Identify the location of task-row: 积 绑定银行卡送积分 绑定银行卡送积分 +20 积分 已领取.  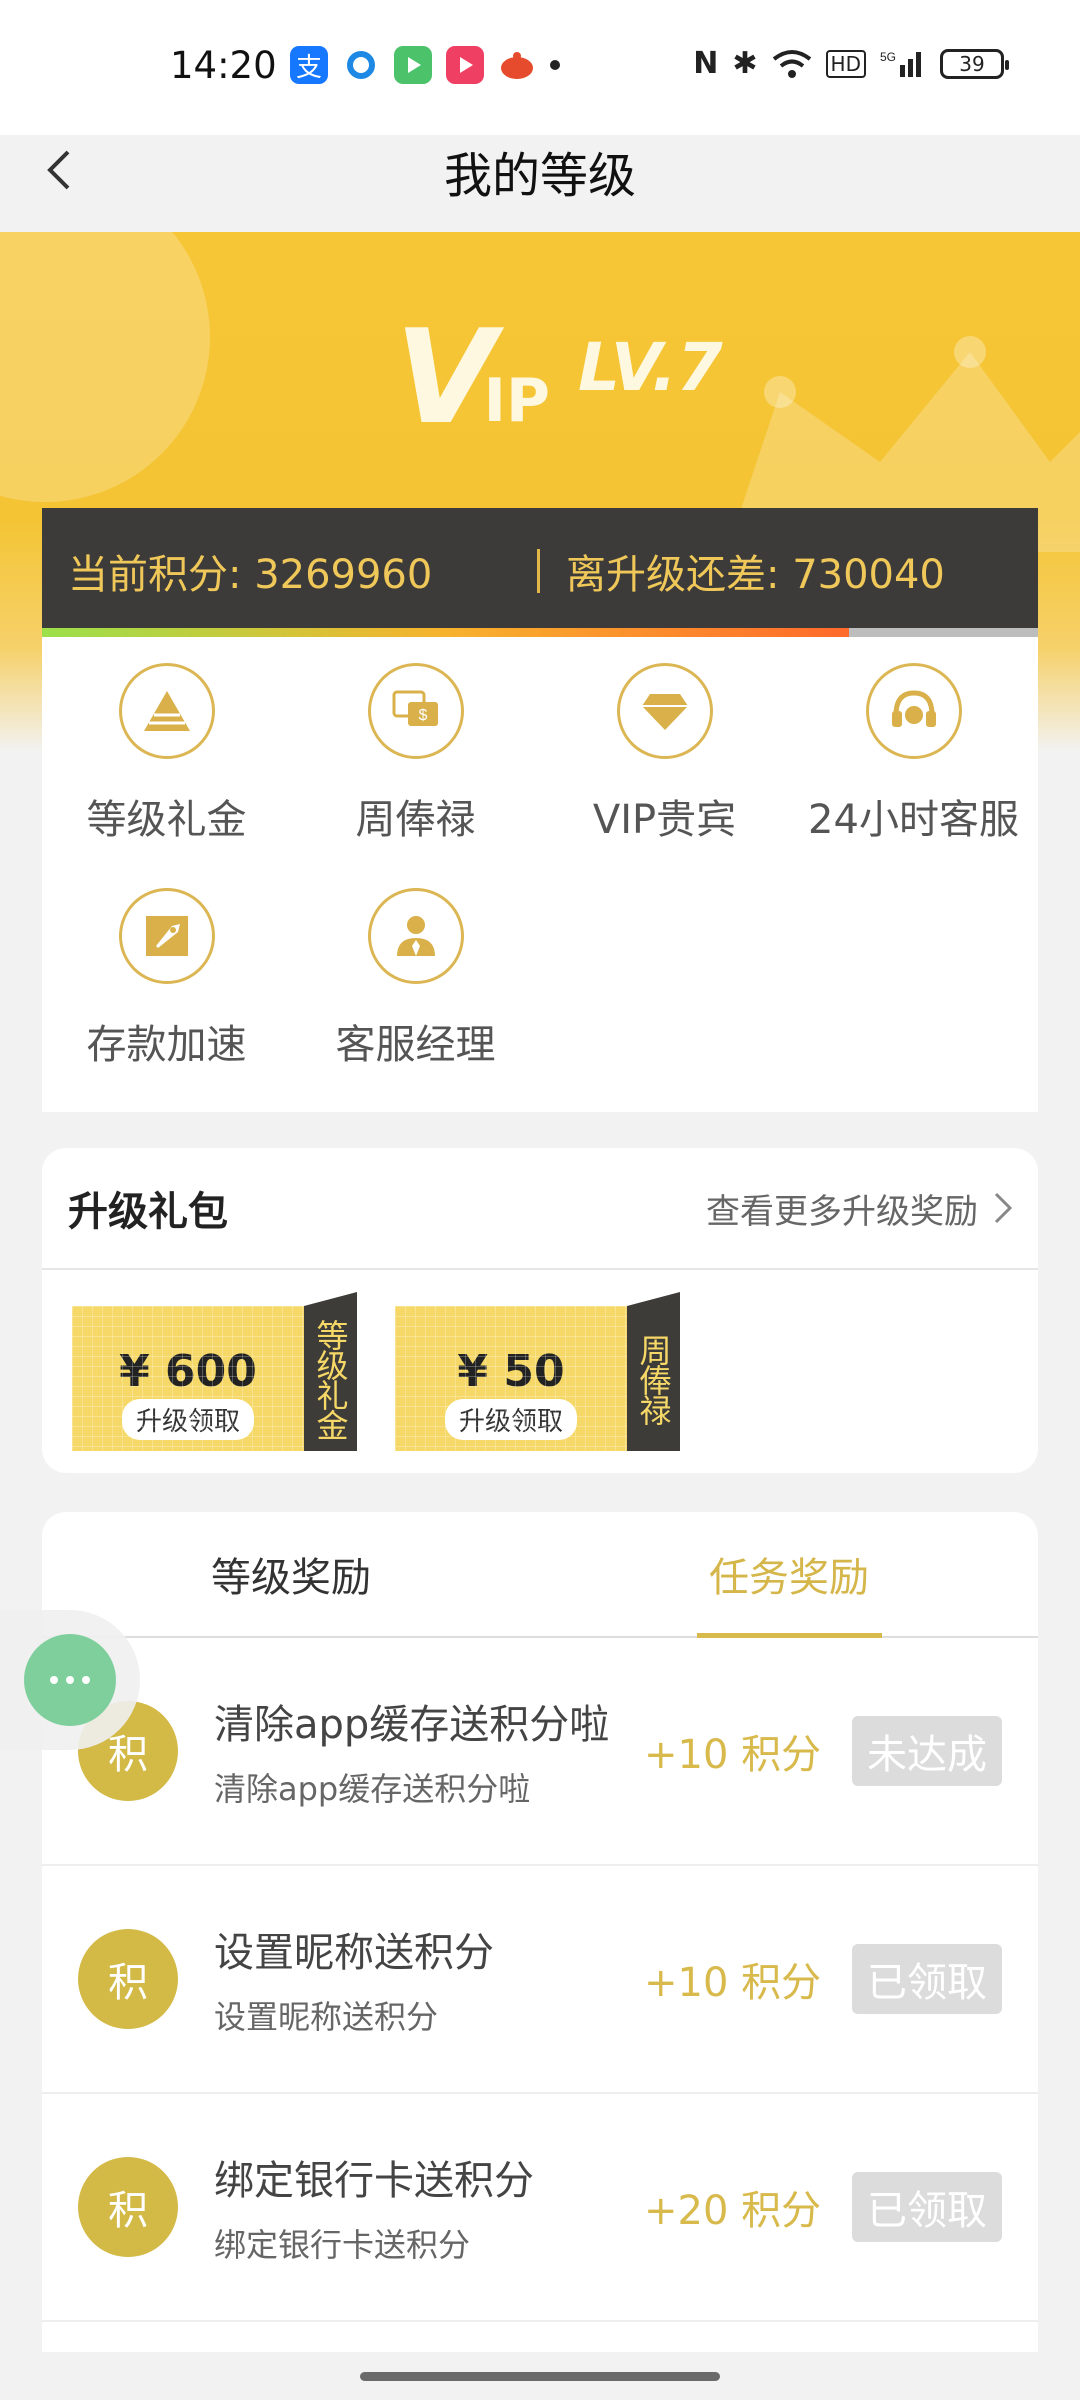
(540, 2208).